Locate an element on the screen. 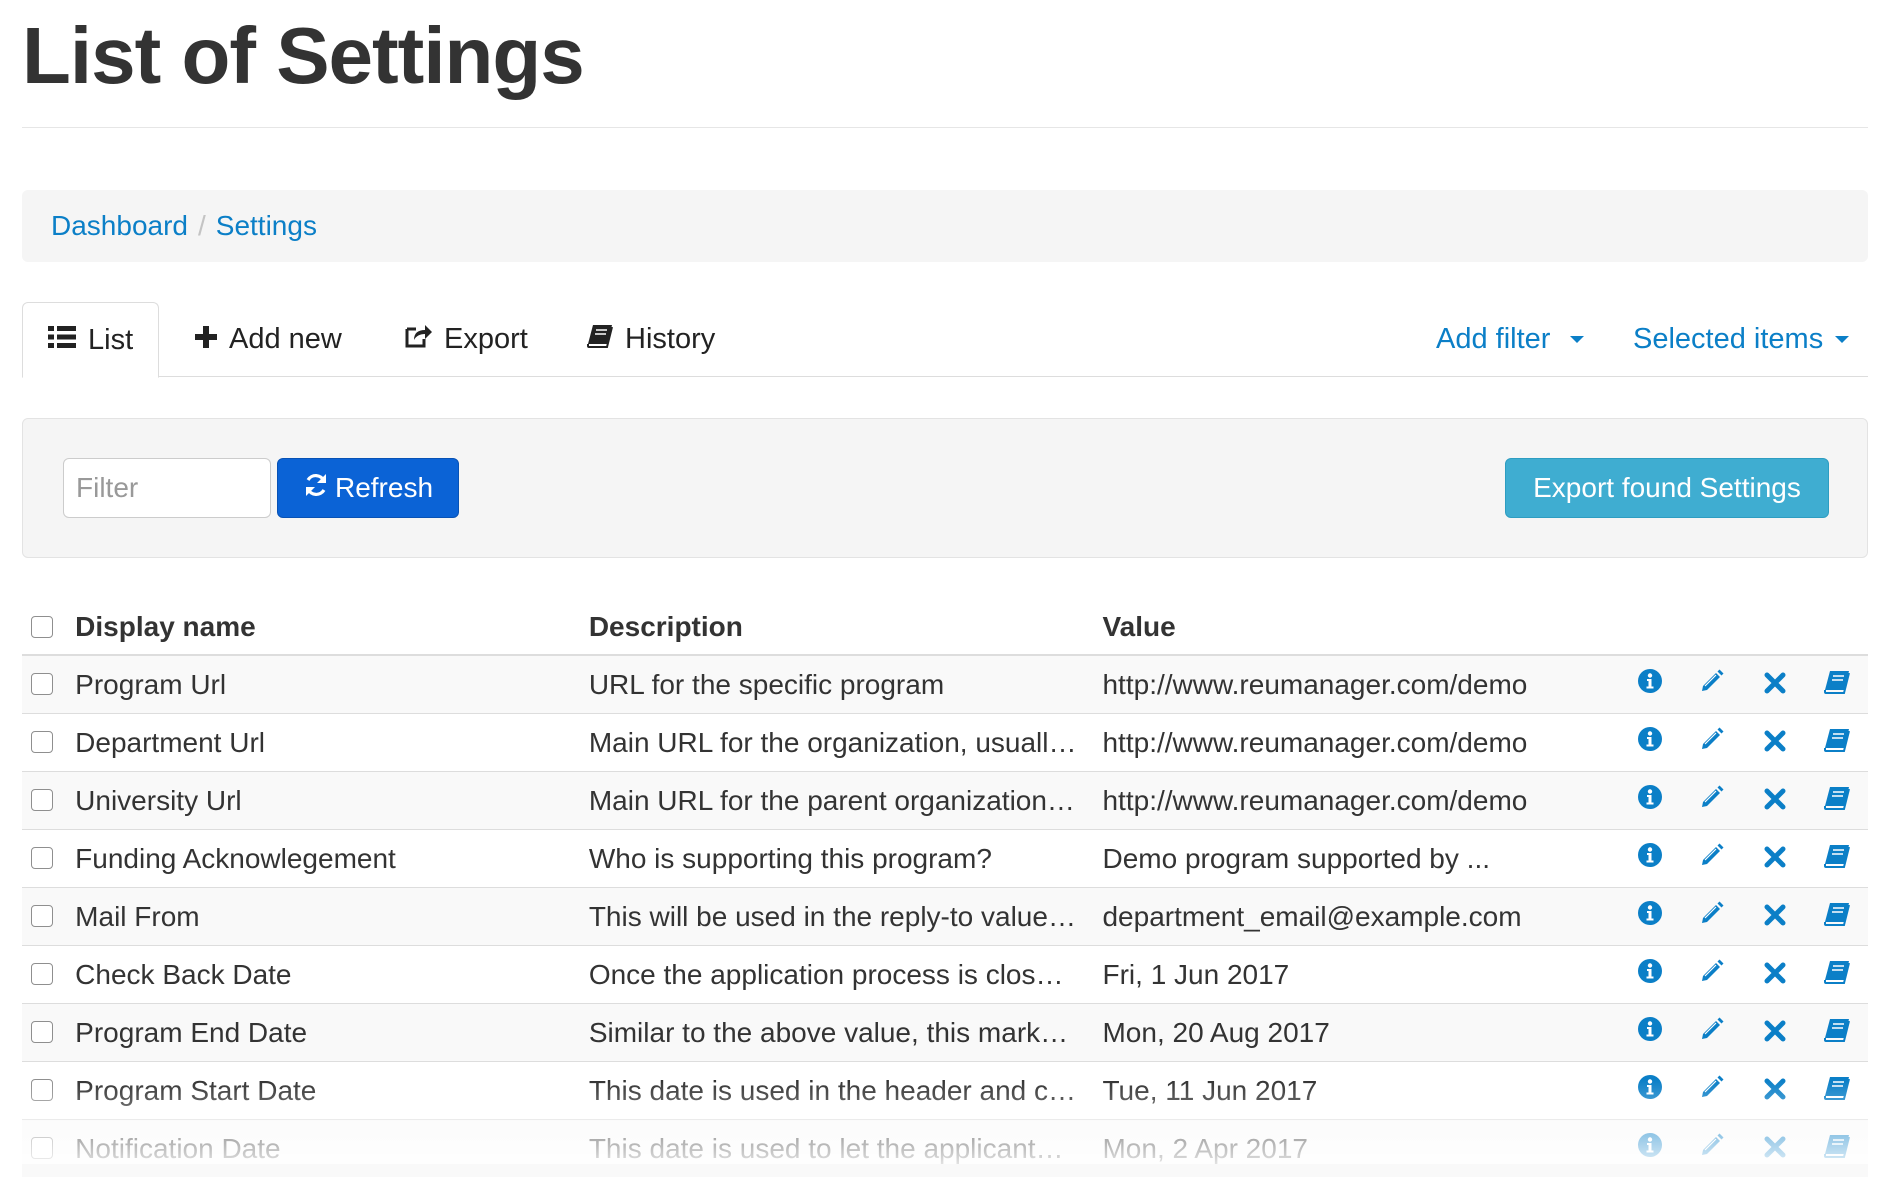 This screenshot has width=1900, height=1177. refresh-icon is located at coordinates (316, 488).